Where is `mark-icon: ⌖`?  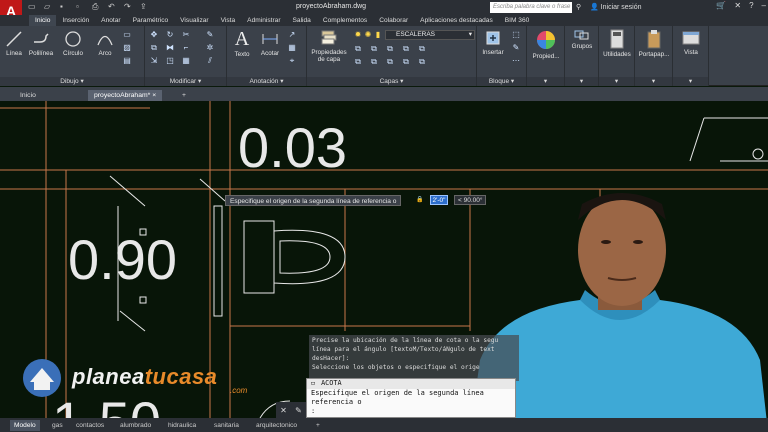 mark-icon: ⌖ is located at coordinates (292, 60).